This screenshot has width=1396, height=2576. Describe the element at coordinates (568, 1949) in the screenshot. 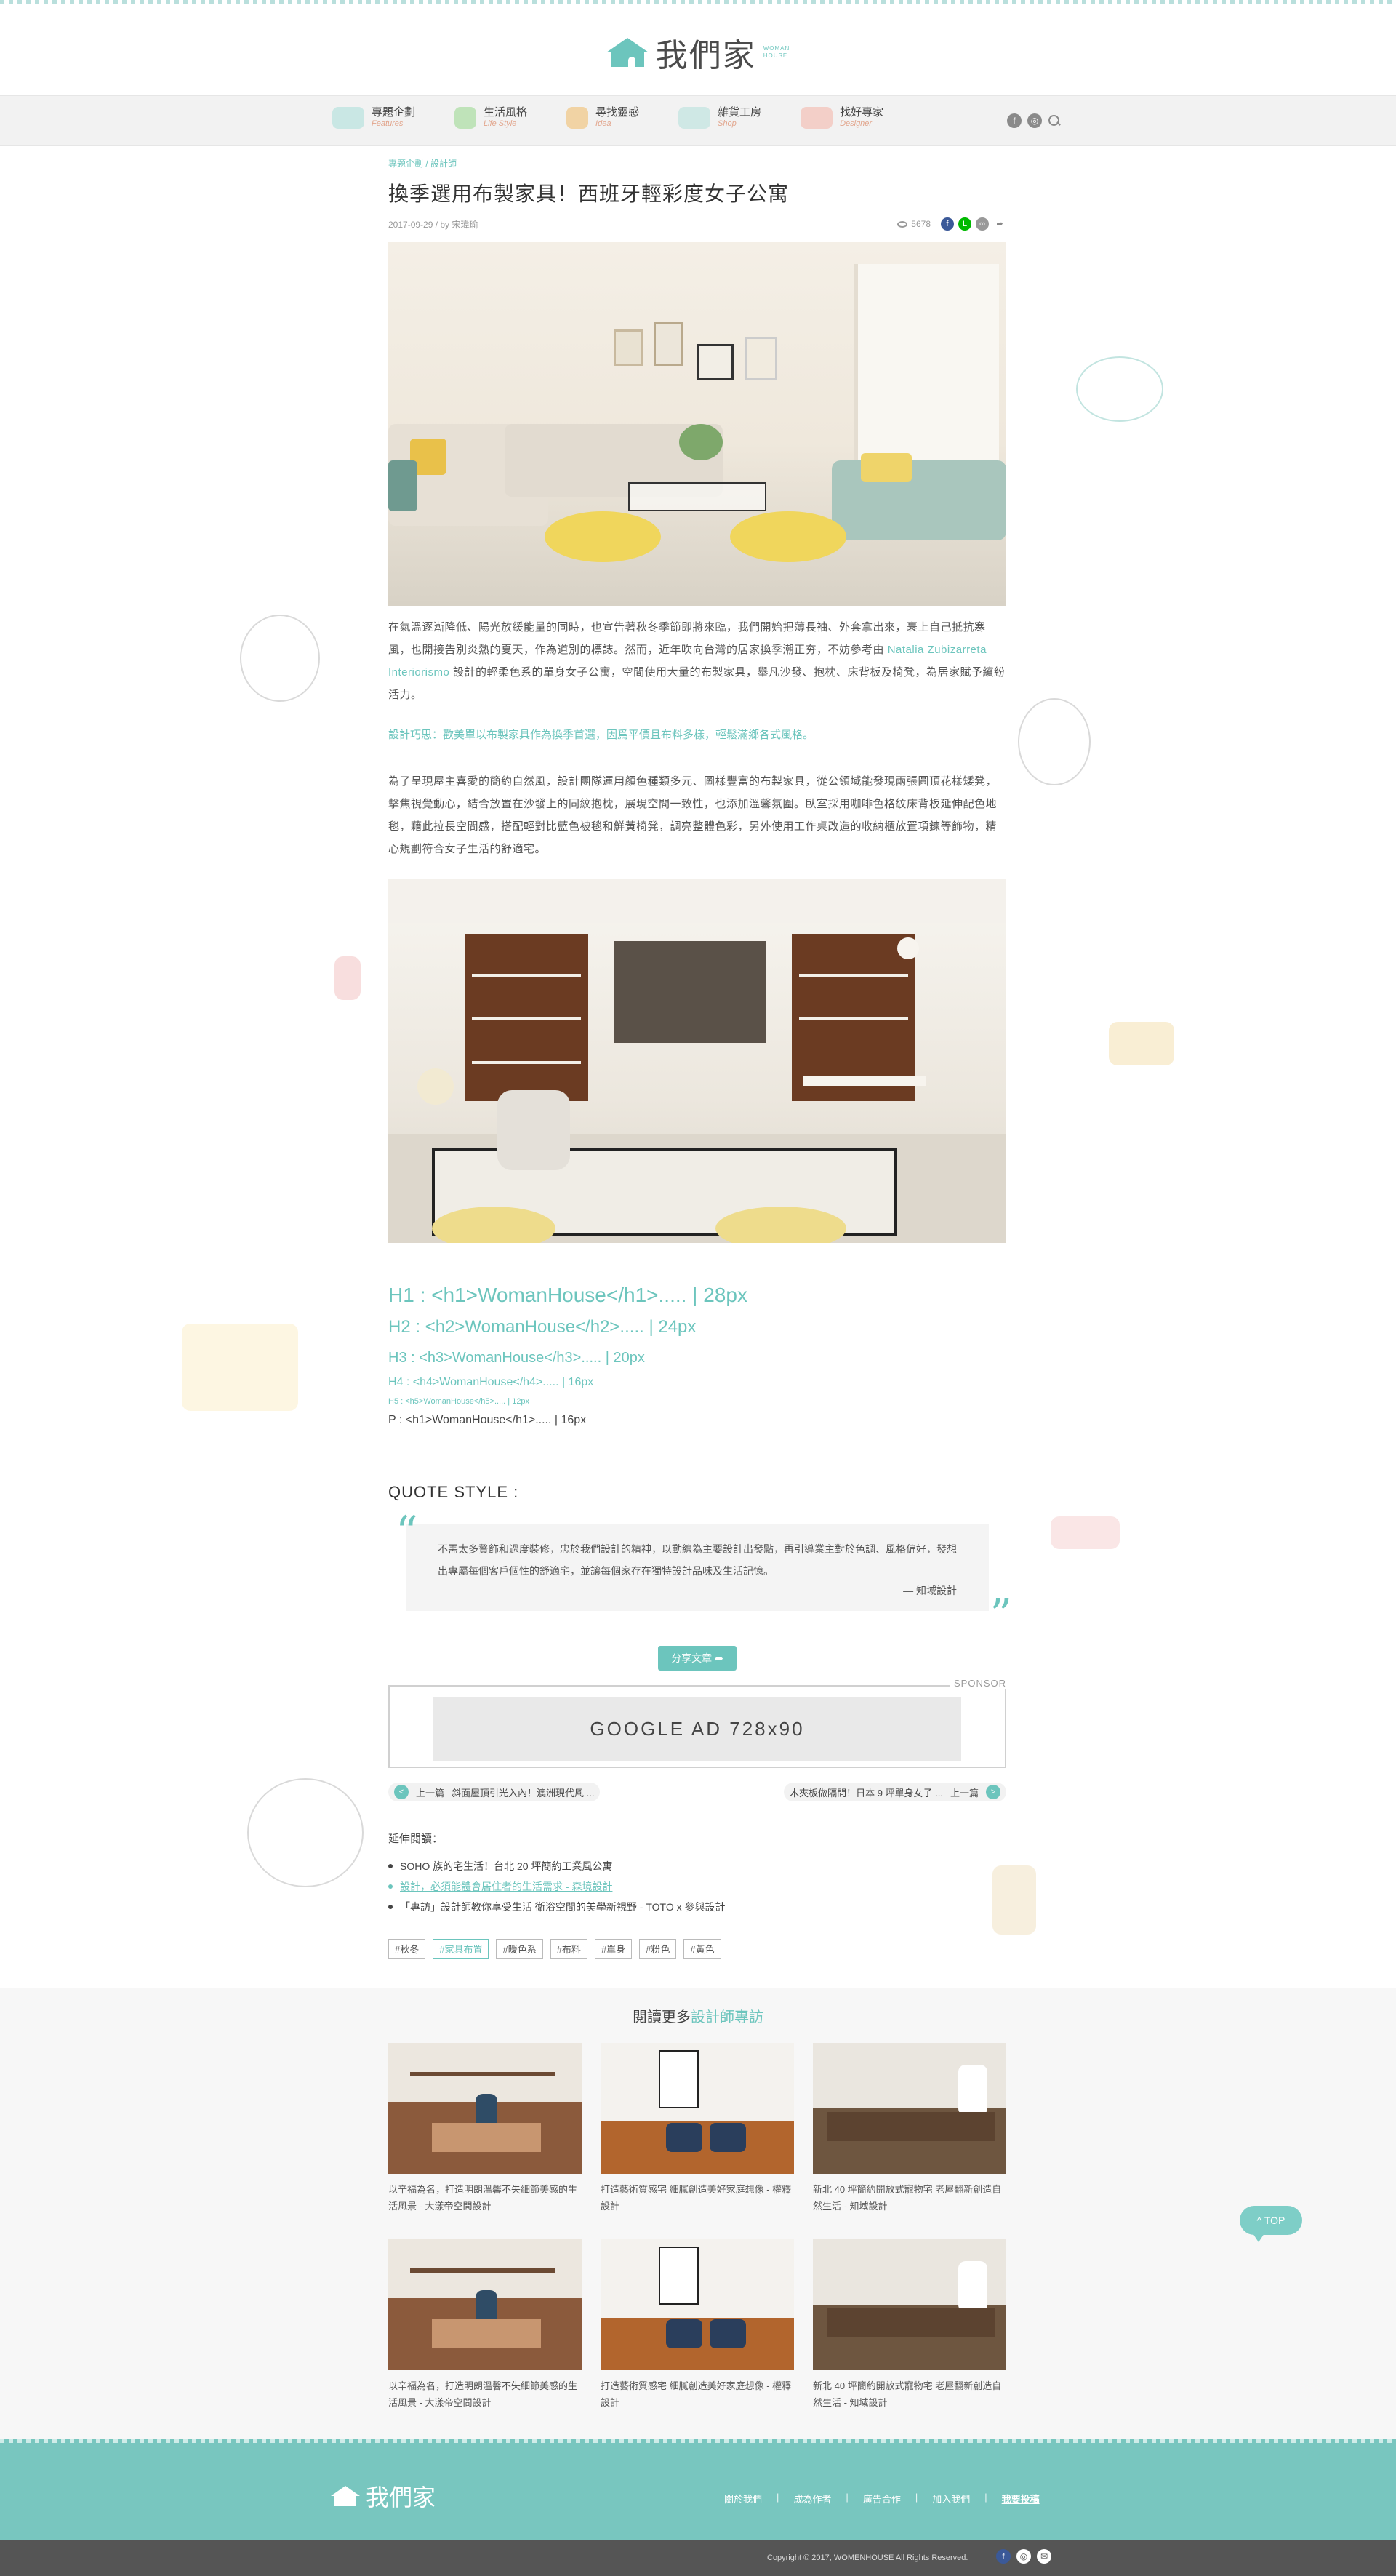

I see `tag: #布料` at that location.